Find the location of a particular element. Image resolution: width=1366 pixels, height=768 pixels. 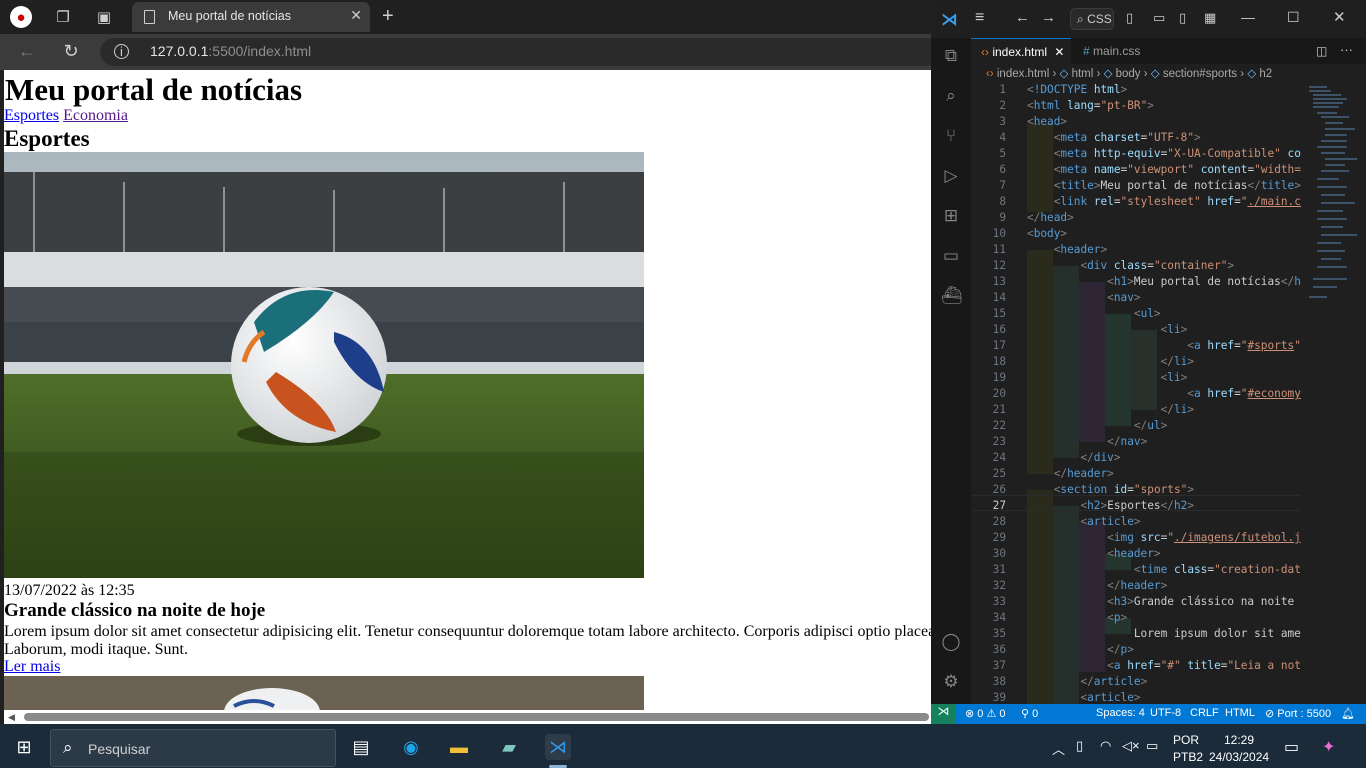

show-hidden-icons: ︿ is located at coordinates (1058, 748).